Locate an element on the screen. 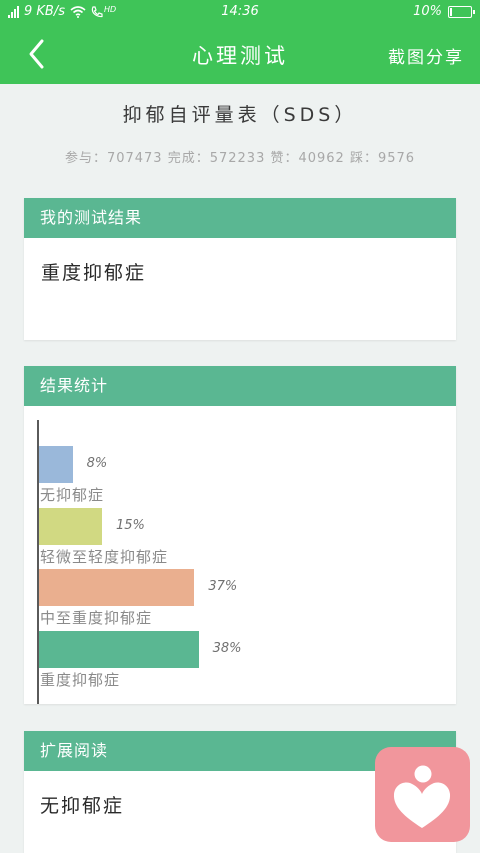 This screenshot has width=480, height=853. heart-person-icon is located at coordinates (422, 796).